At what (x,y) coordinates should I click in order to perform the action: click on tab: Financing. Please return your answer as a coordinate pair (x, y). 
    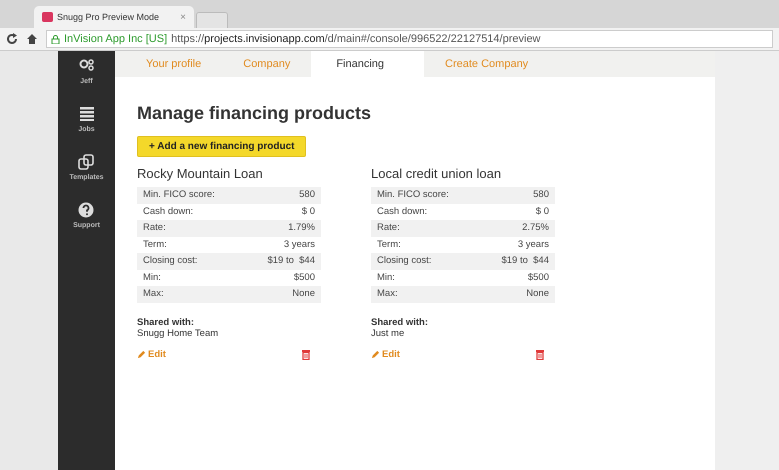
    Looking at the image, I should click on (367, 64).